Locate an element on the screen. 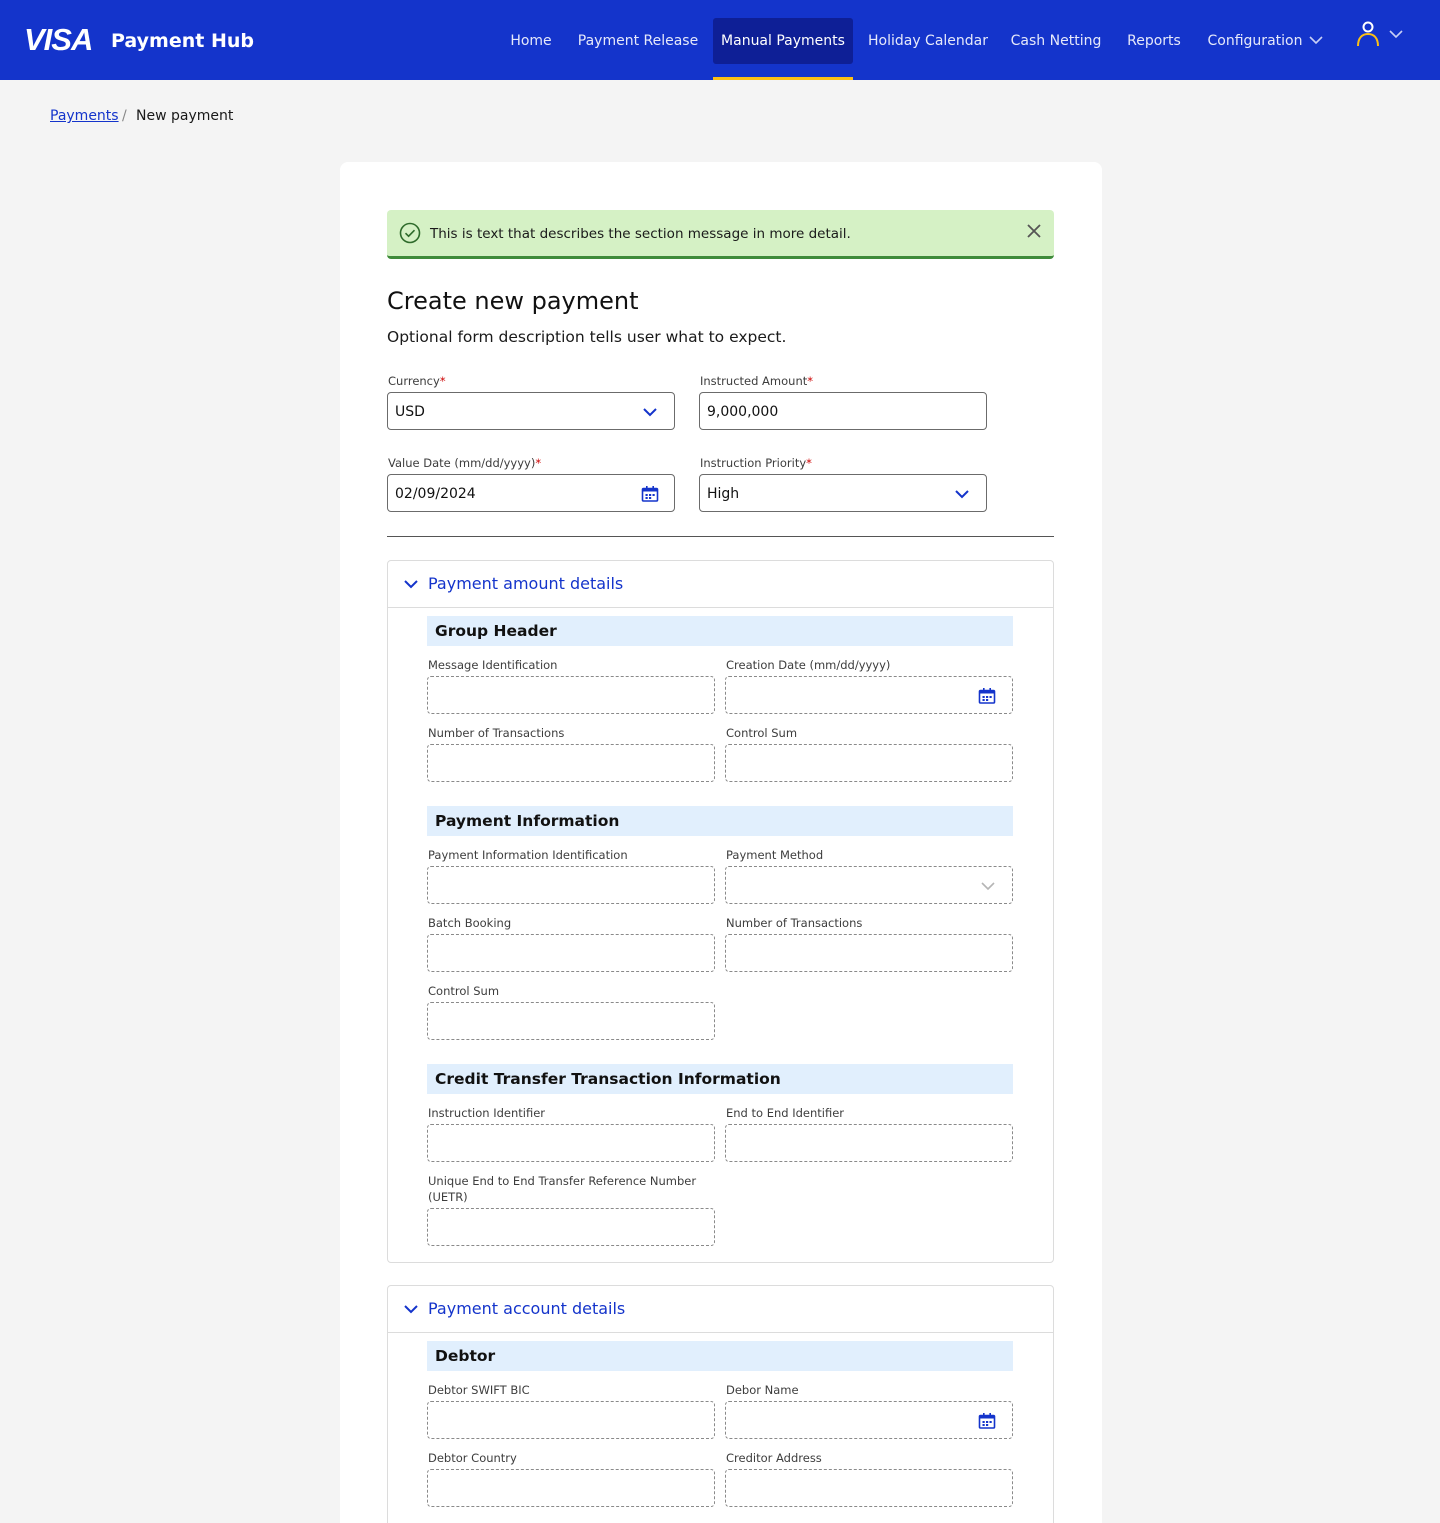 Image resolution: width=1440 pixels, height=1523 pixels. payment-amount-panel-header: Payment amount details is located at coordinates (720, 584).